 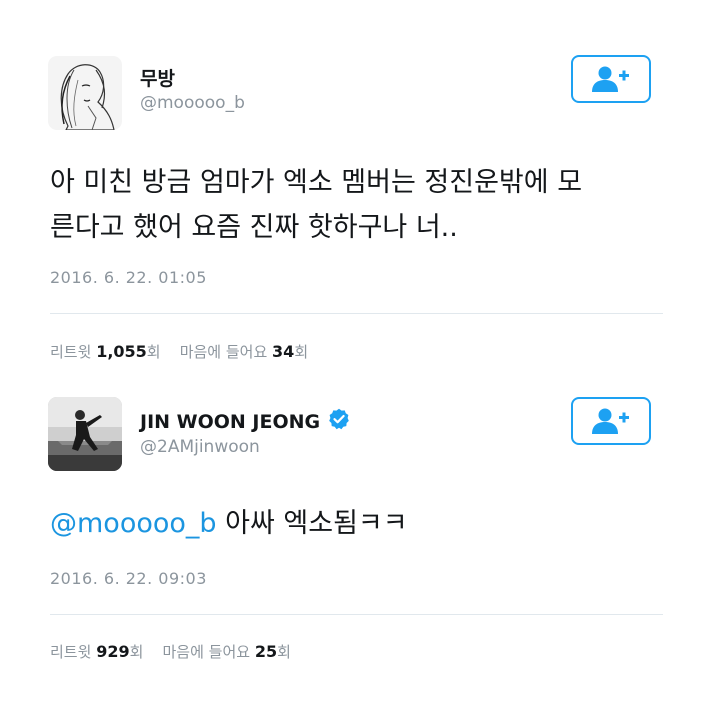 What do you see at coordinates (266, 651) in the screenshot?
I see `like-count: 25` at bounding box center [266, 651].